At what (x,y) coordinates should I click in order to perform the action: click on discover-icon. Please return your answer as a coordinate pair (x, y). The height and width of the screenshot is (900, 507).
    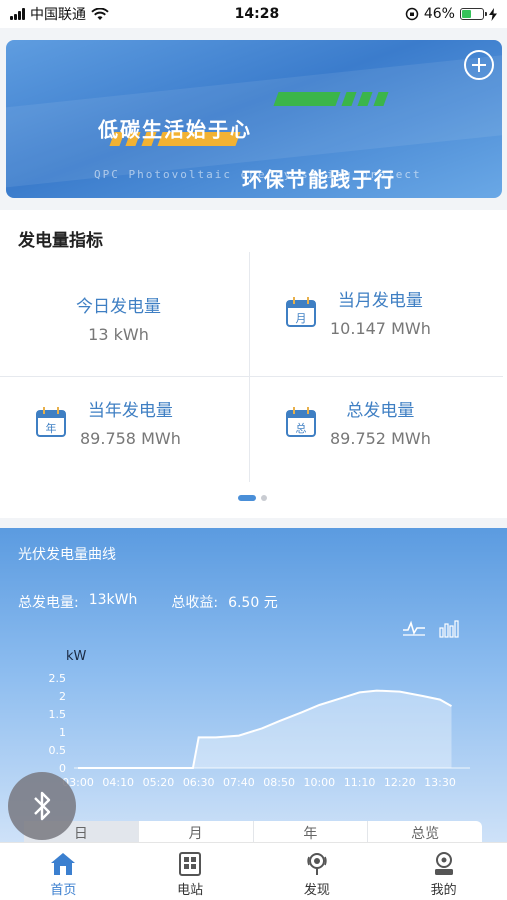
    Looking at the image, I should click on (317, 864).